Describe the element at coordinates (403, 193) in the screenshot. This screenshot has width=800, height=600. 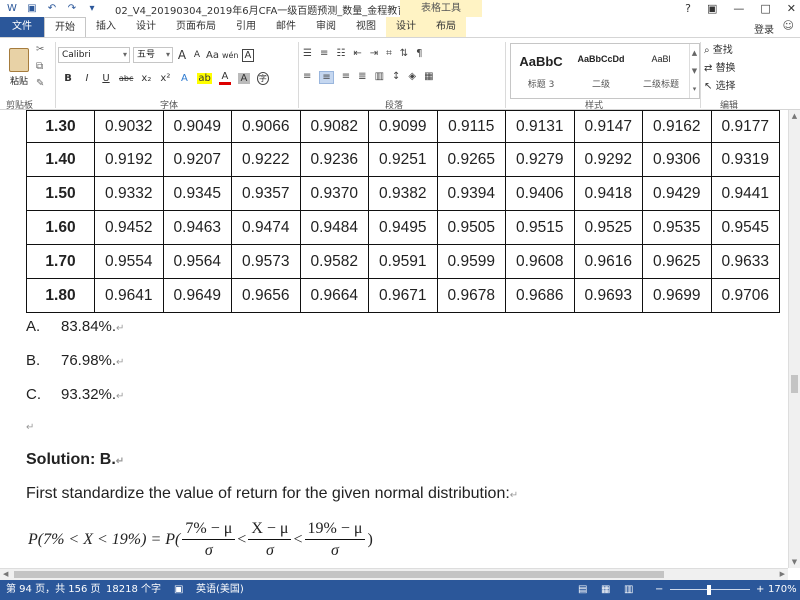
I see `probability-cell: 0.9382` at that location.